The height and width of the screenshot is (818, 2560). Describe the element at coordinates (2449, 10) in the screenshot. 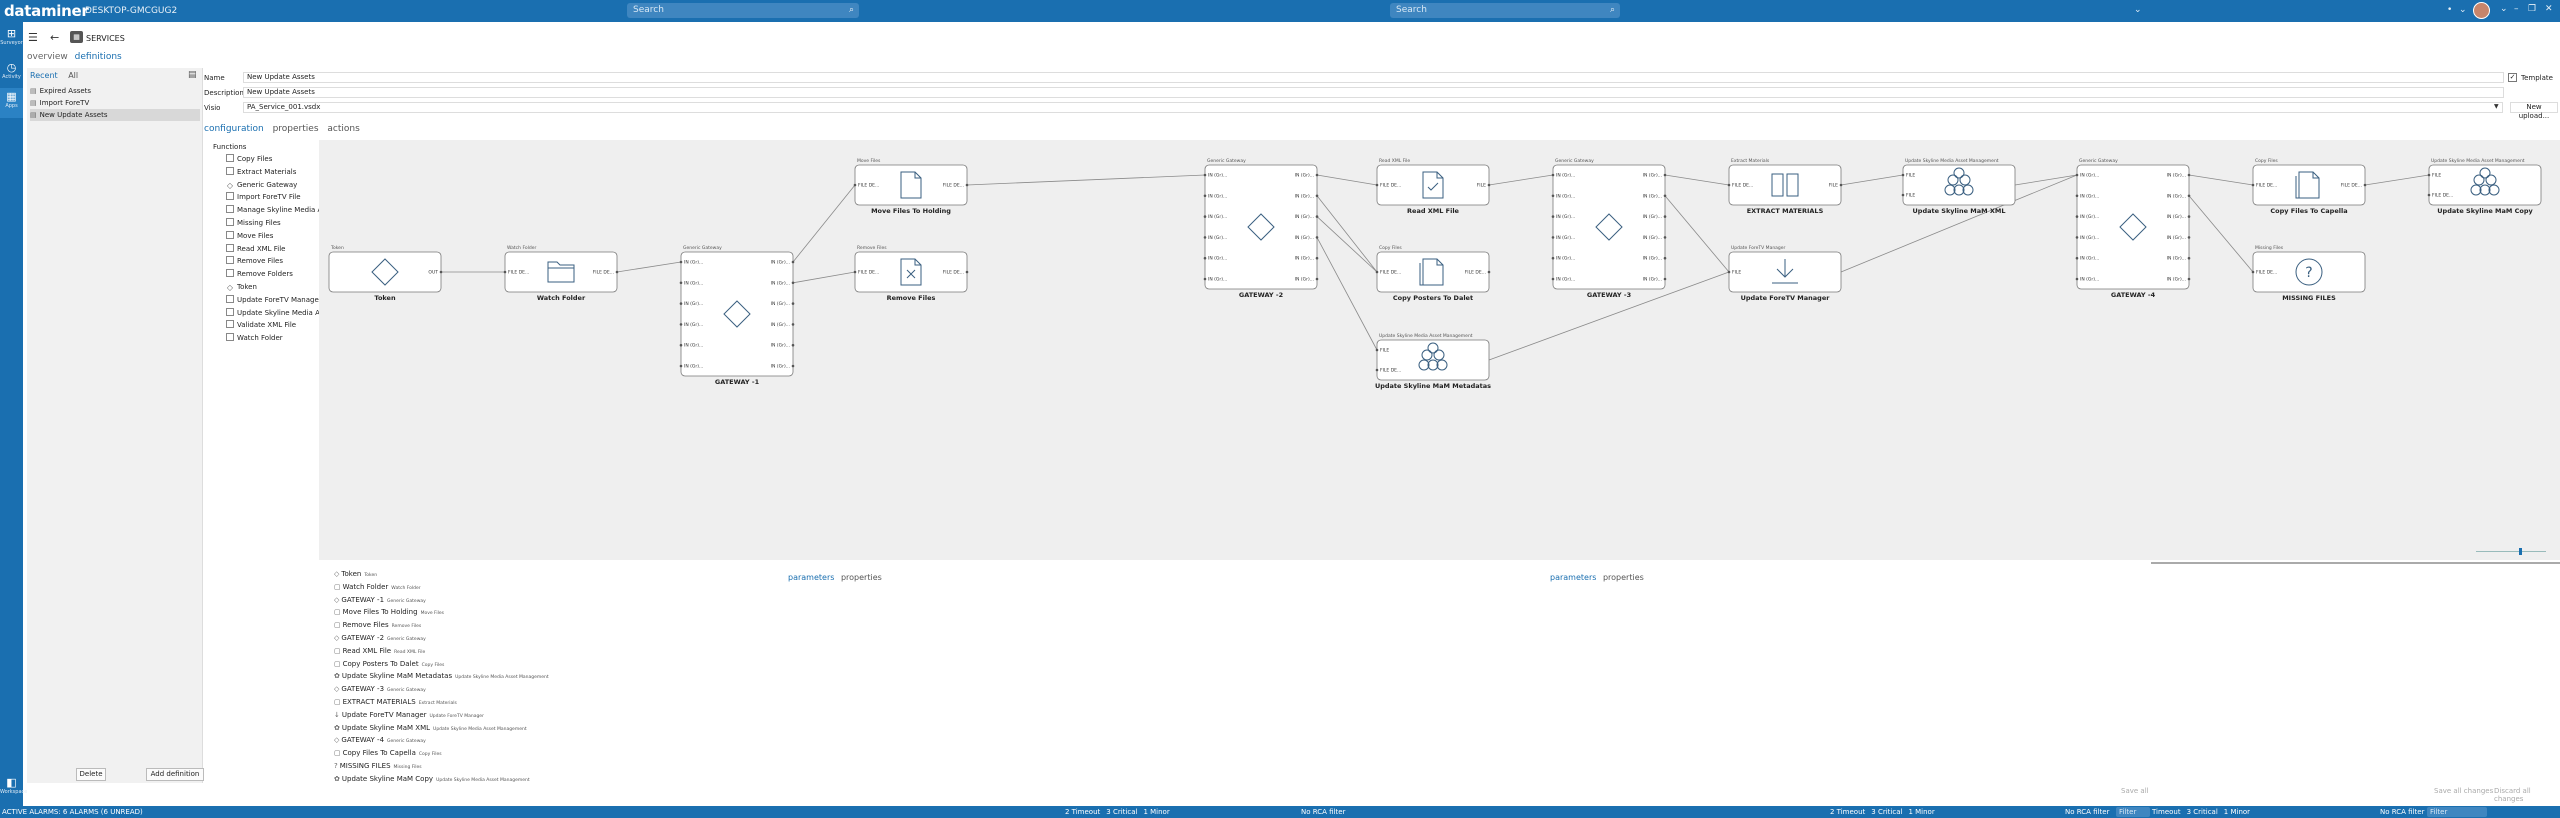

I see `bell-icon: •` at that location.